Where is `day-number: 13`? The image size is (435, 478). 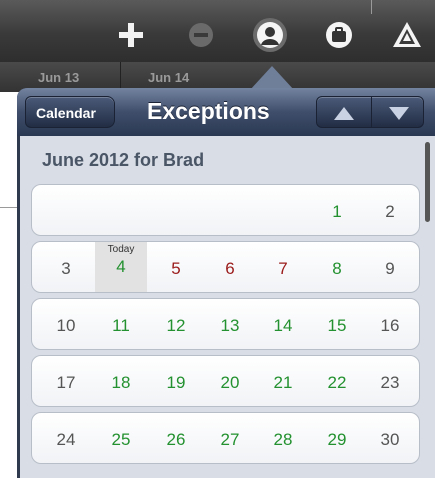
day-number: 13 is located at coordinates (230, 325).